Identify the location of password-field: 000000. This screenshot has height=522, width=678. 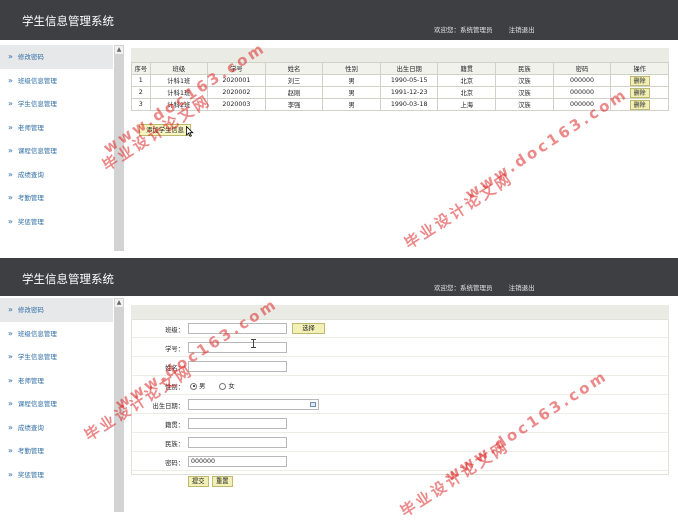
(237, 461).